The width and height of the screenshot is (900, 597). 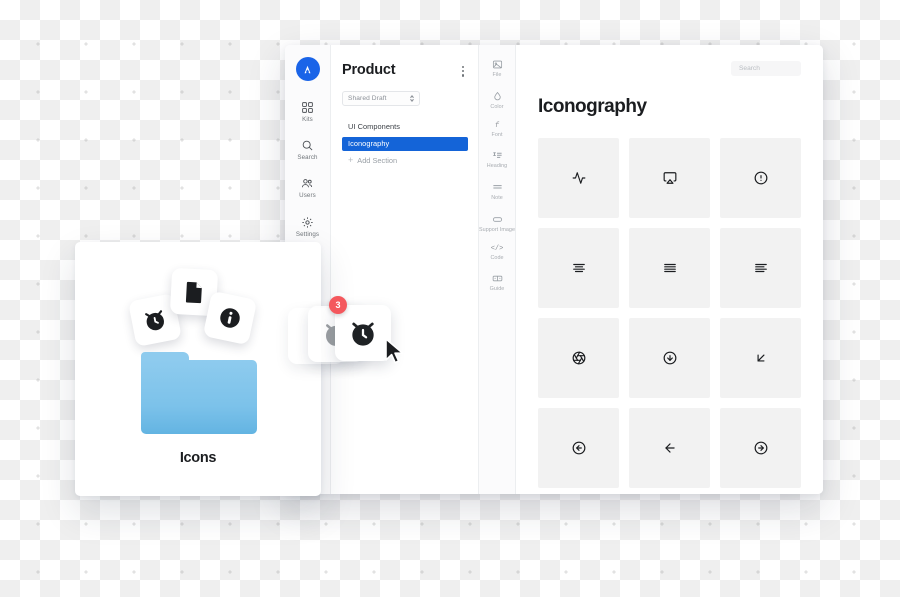 I want to click on tool-label: File, so click(x=497, y=75).